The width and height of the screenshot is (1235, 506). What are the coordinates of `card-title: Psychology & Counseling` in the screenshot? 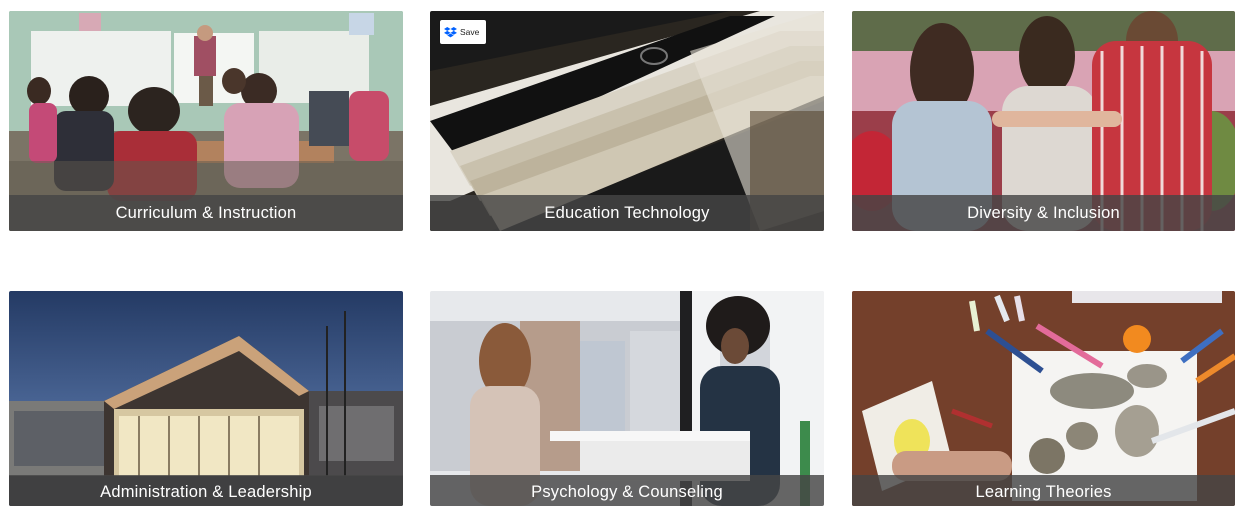 It's located at (627, 490).